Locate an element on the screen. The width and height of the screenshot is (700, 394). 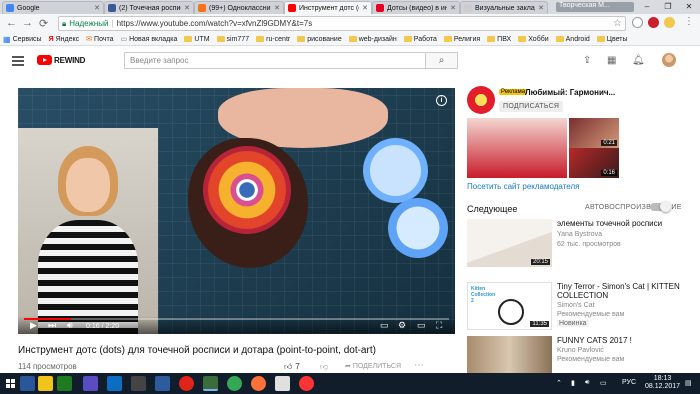
bookmark-yandex: Я Яндекс is located at coordinates (64, 39).